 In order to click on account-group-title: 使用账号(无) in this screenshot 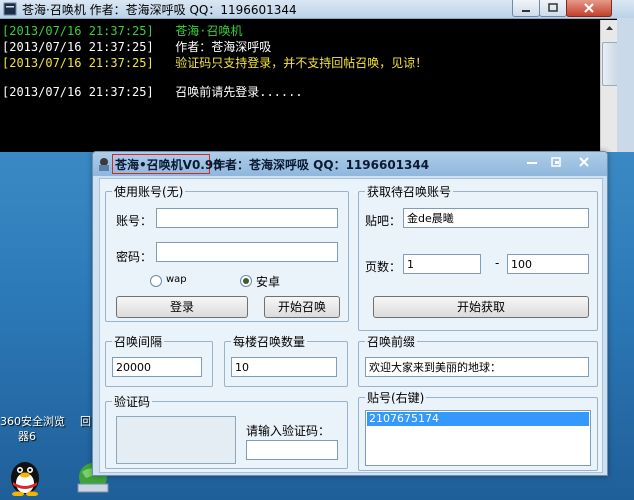, I will do `click(149, 191)`.